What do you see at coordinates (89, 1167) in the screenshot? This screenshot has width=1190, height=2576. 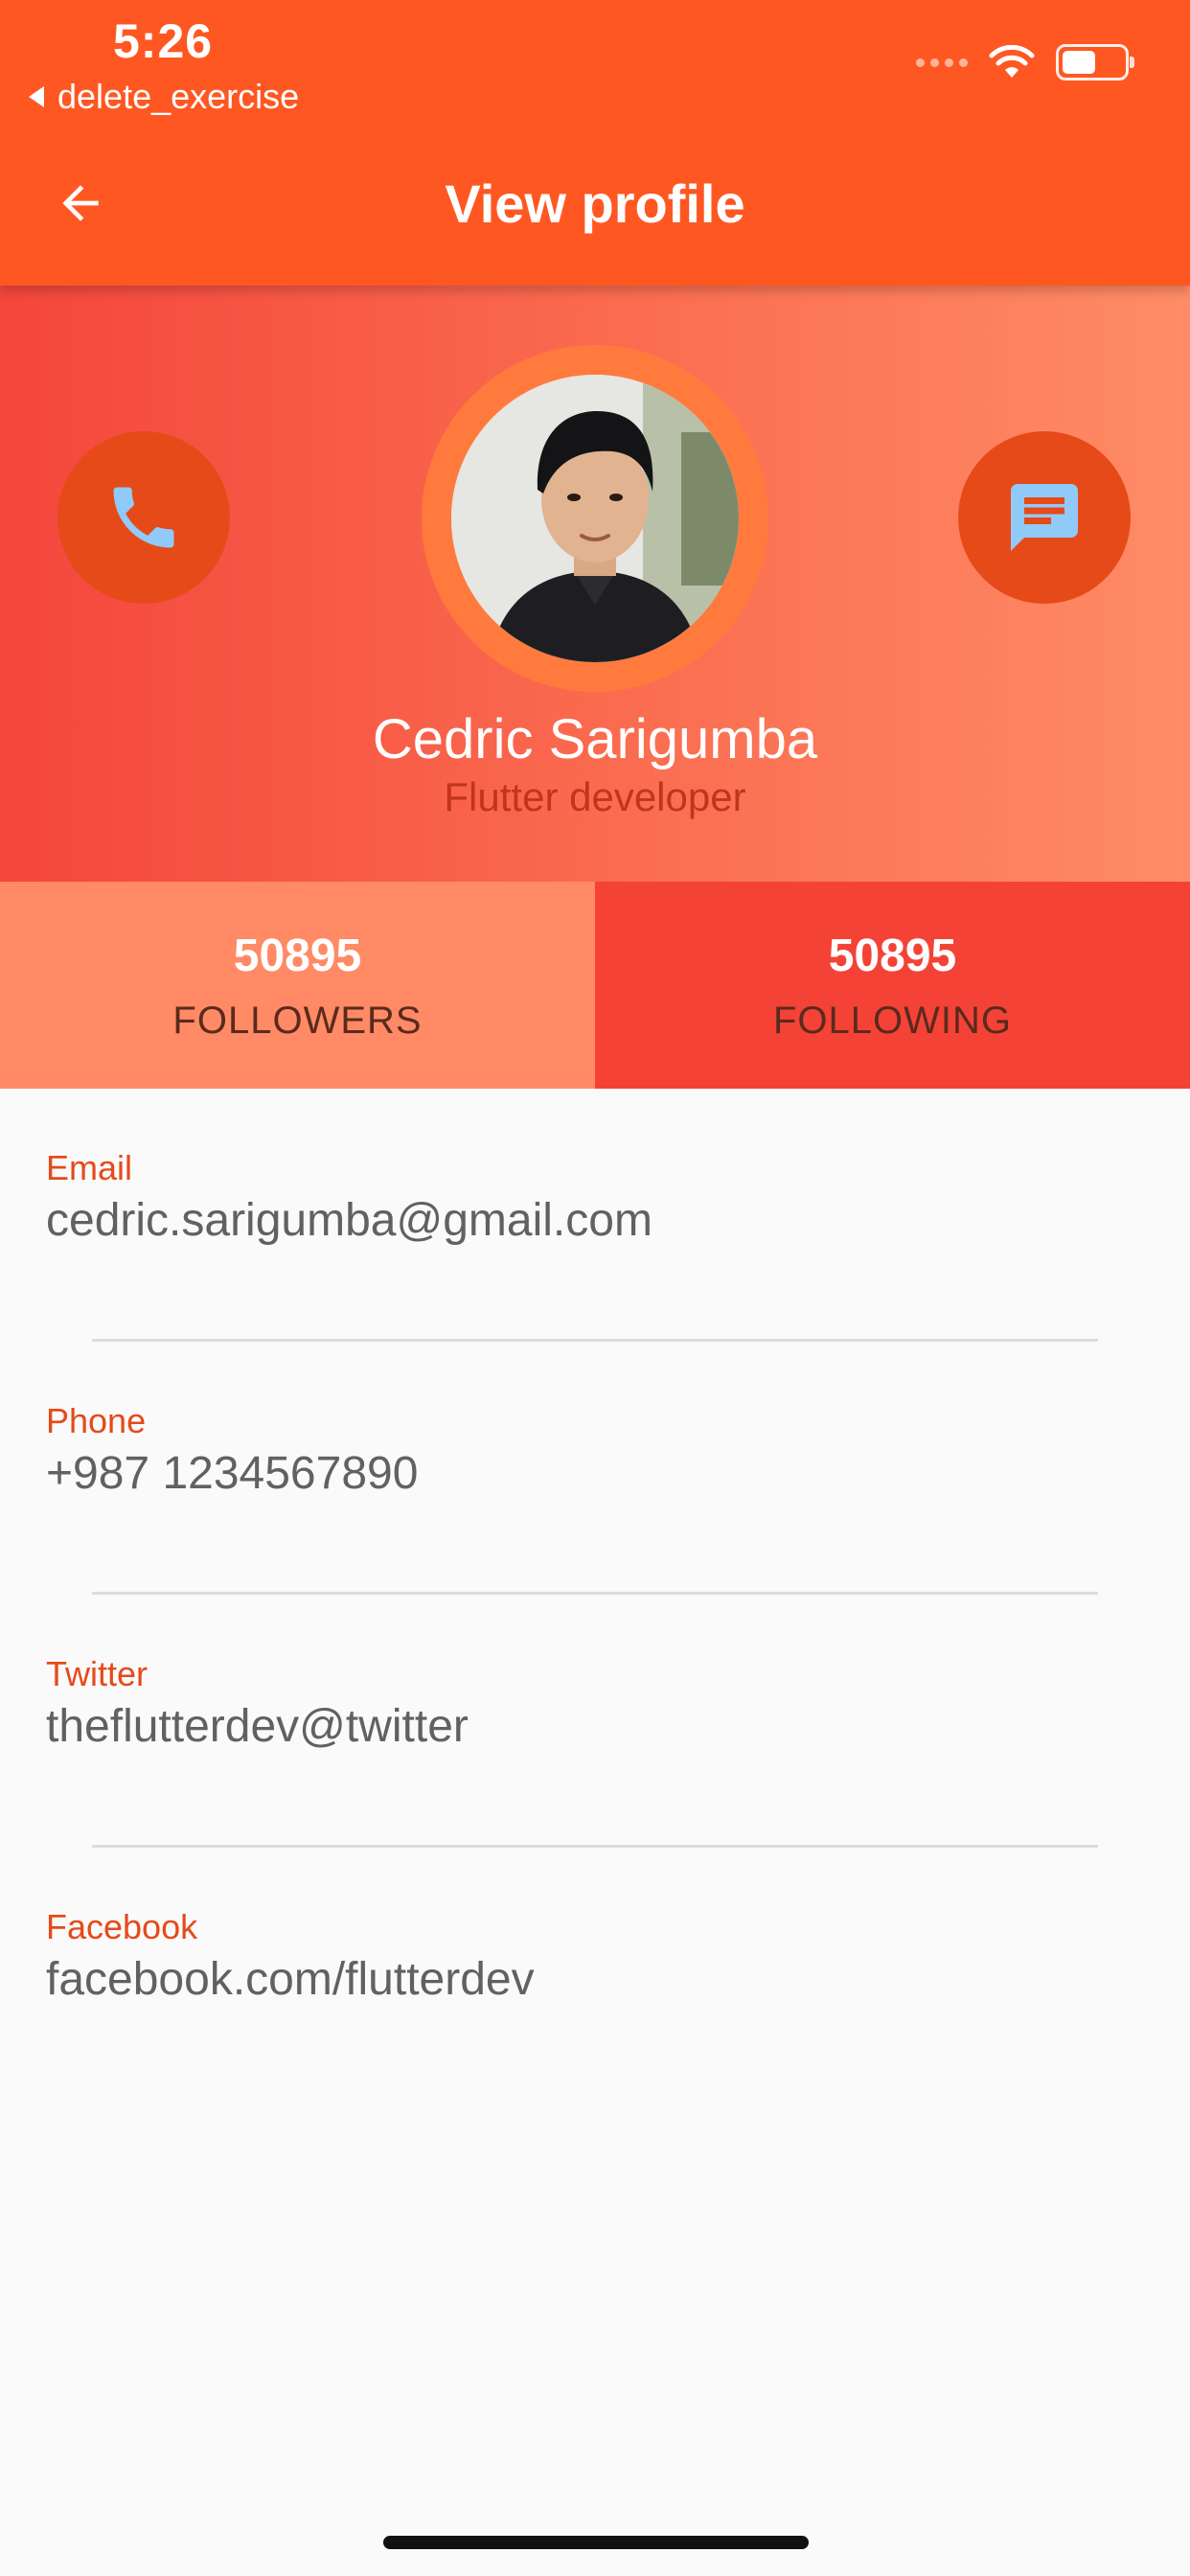 I see `info-label: Email` at bounding box center [89, 1167].